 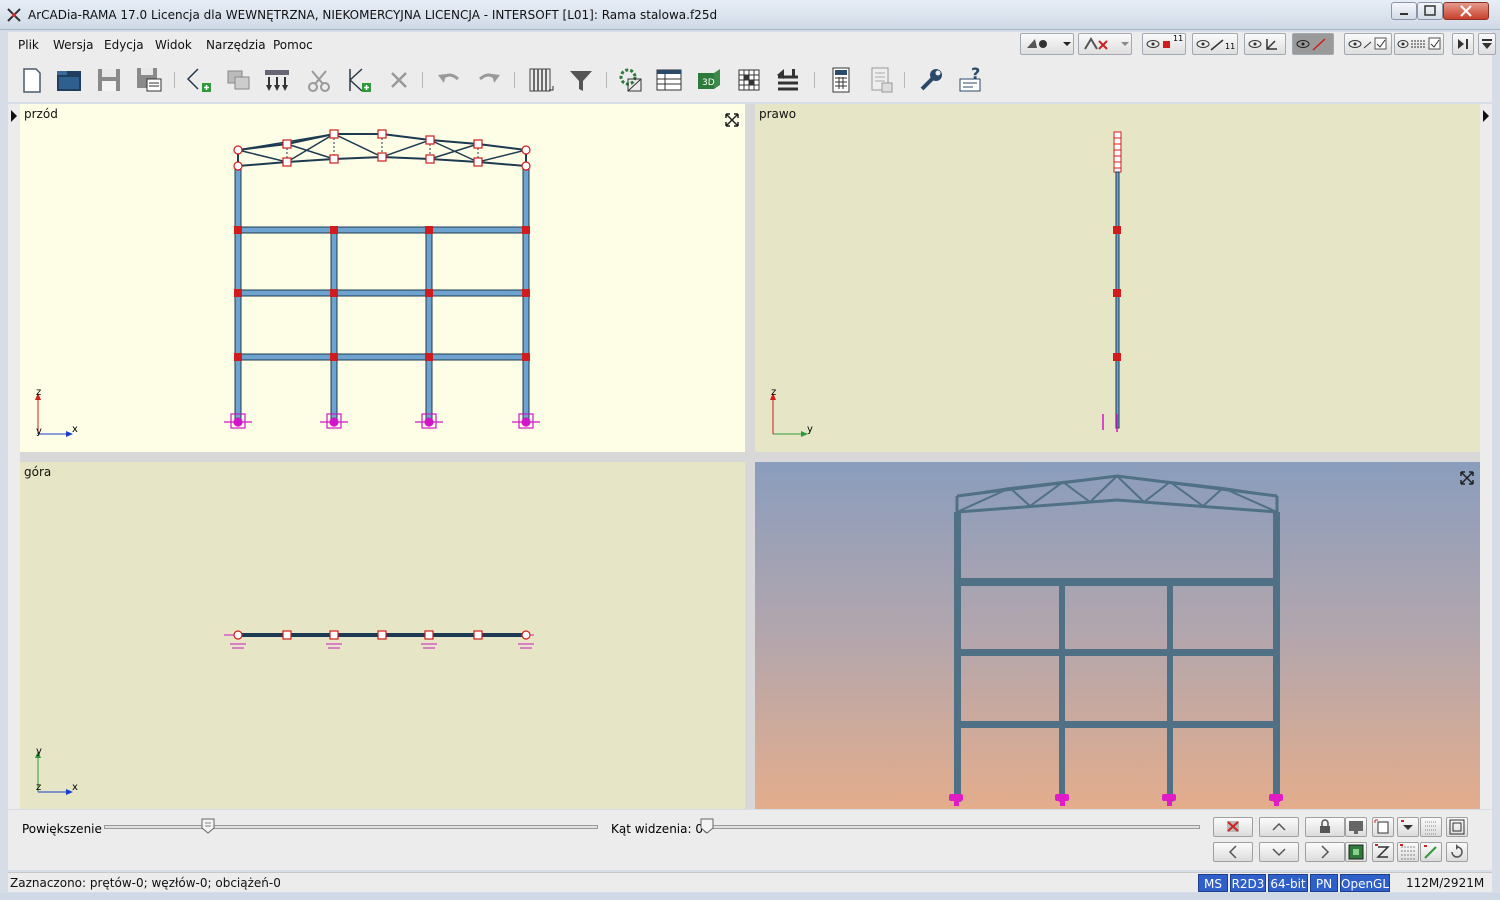 I want to click on viewport-label-right: prawo, so click(x=778, y=114).